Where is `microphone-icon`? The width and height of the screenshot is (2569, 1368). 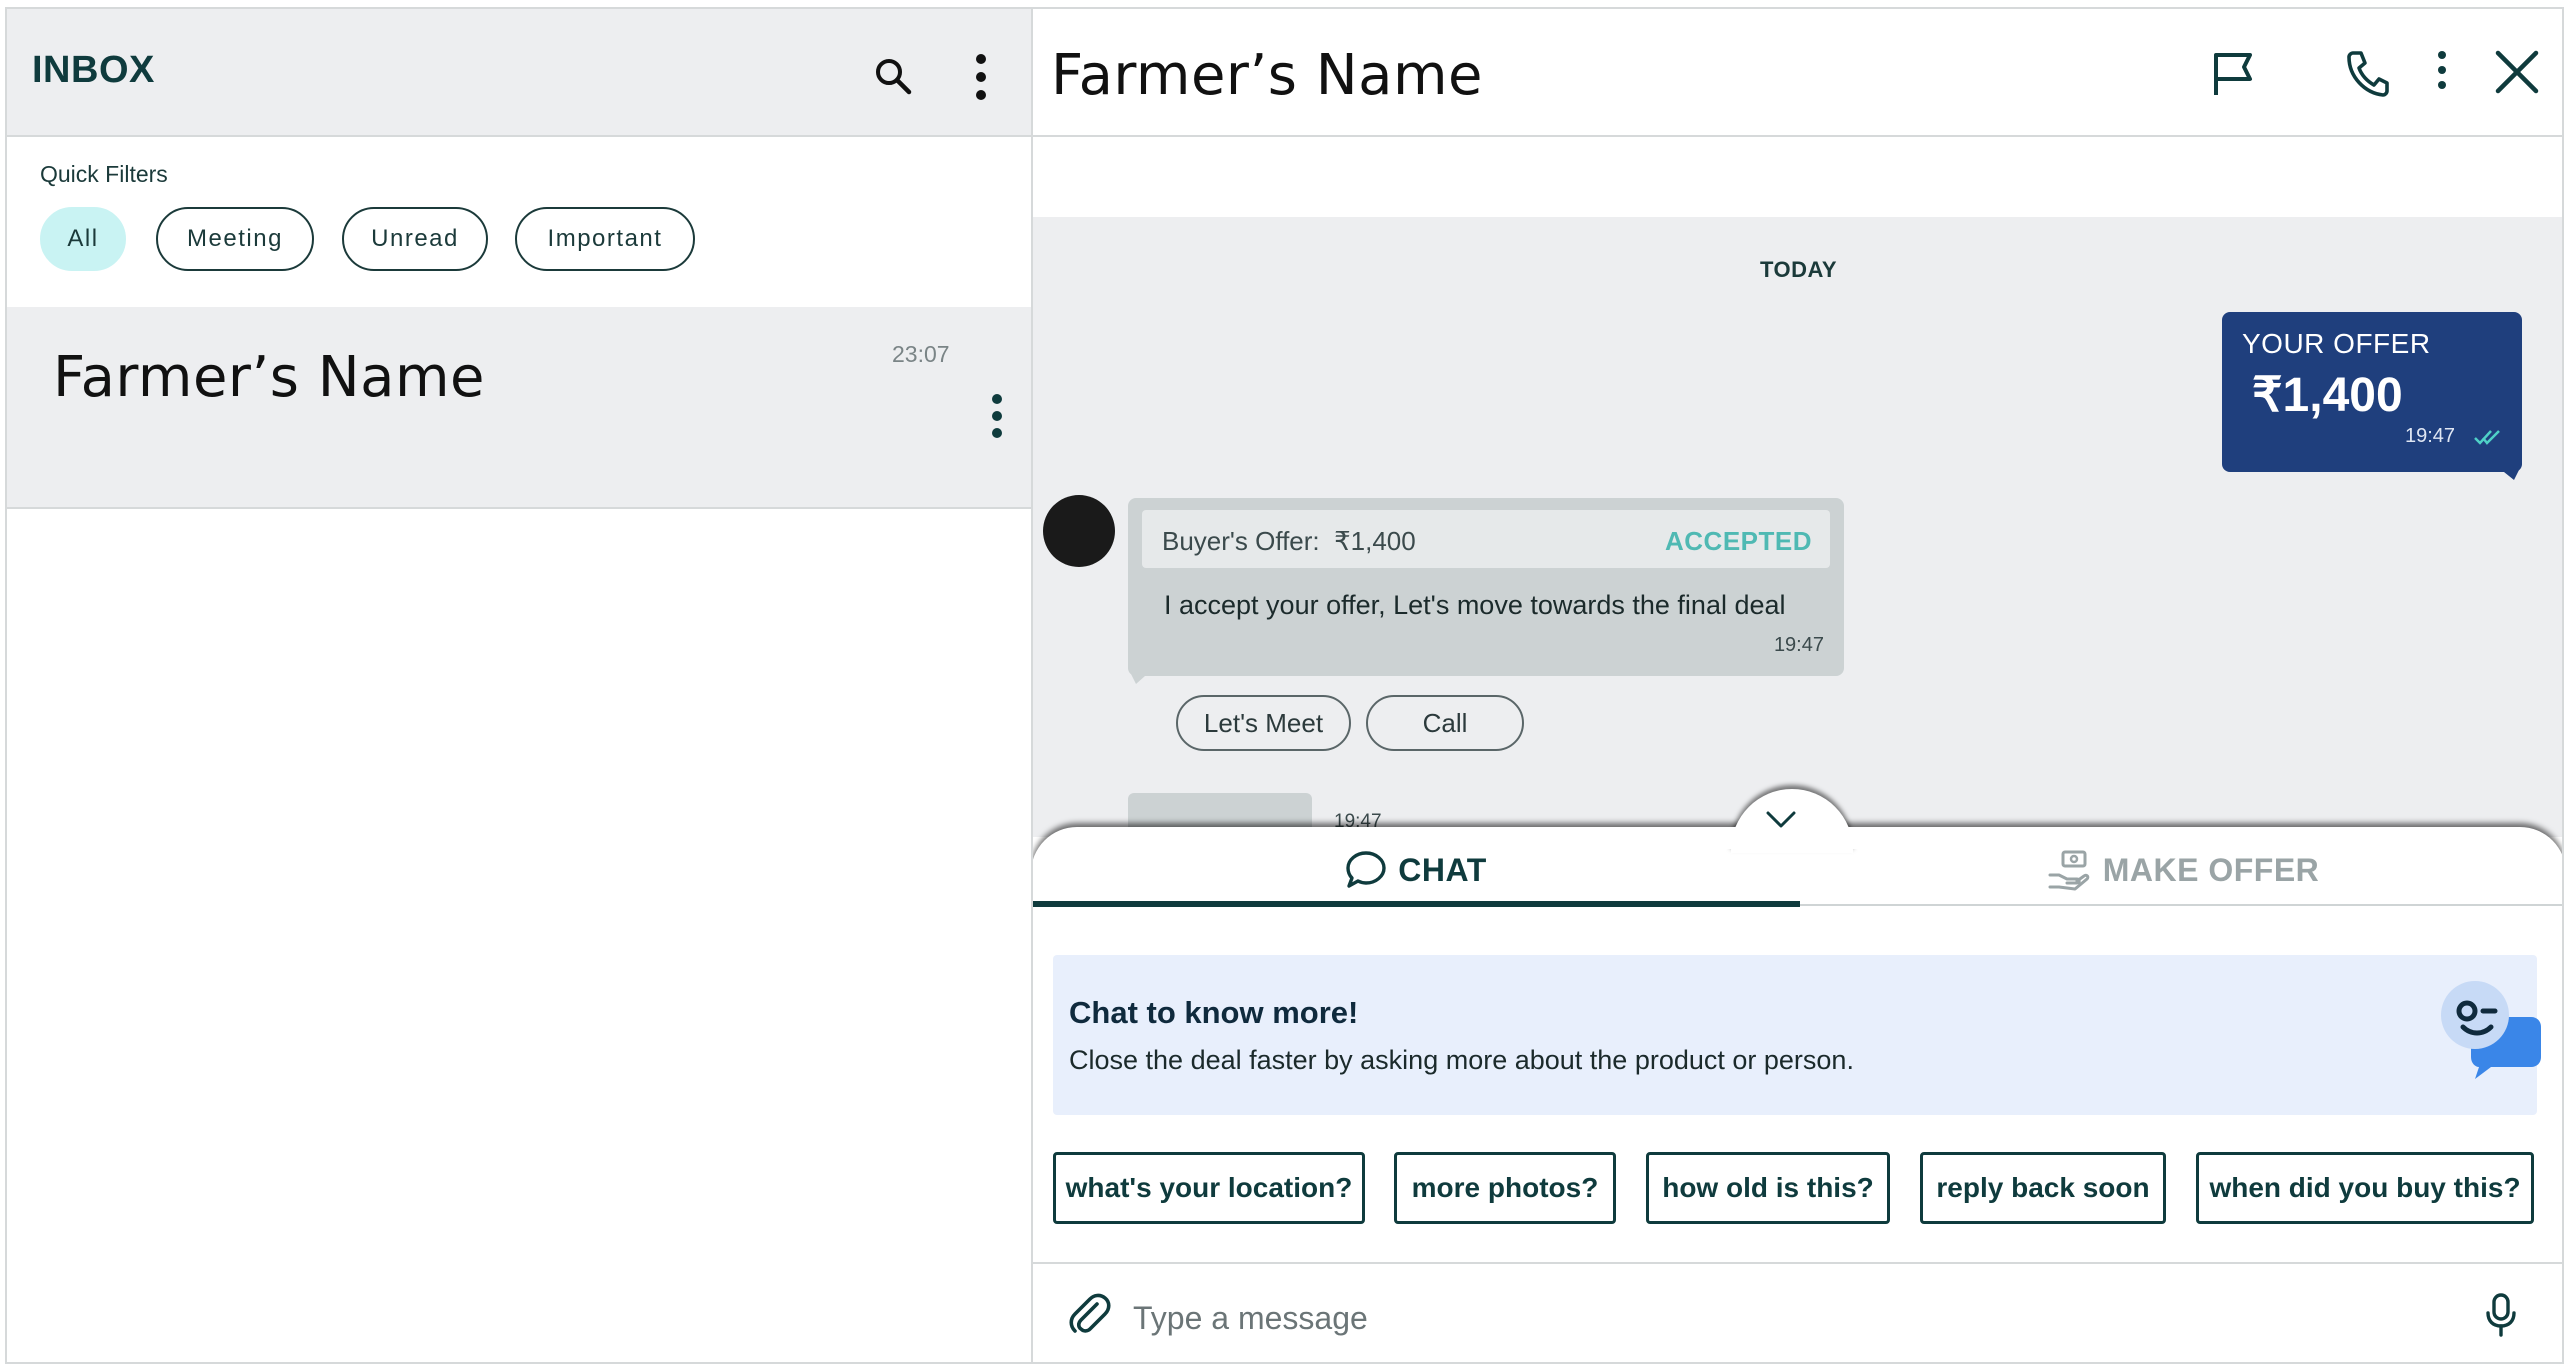
microphone-icon is located at coordinates (2501, 1315).